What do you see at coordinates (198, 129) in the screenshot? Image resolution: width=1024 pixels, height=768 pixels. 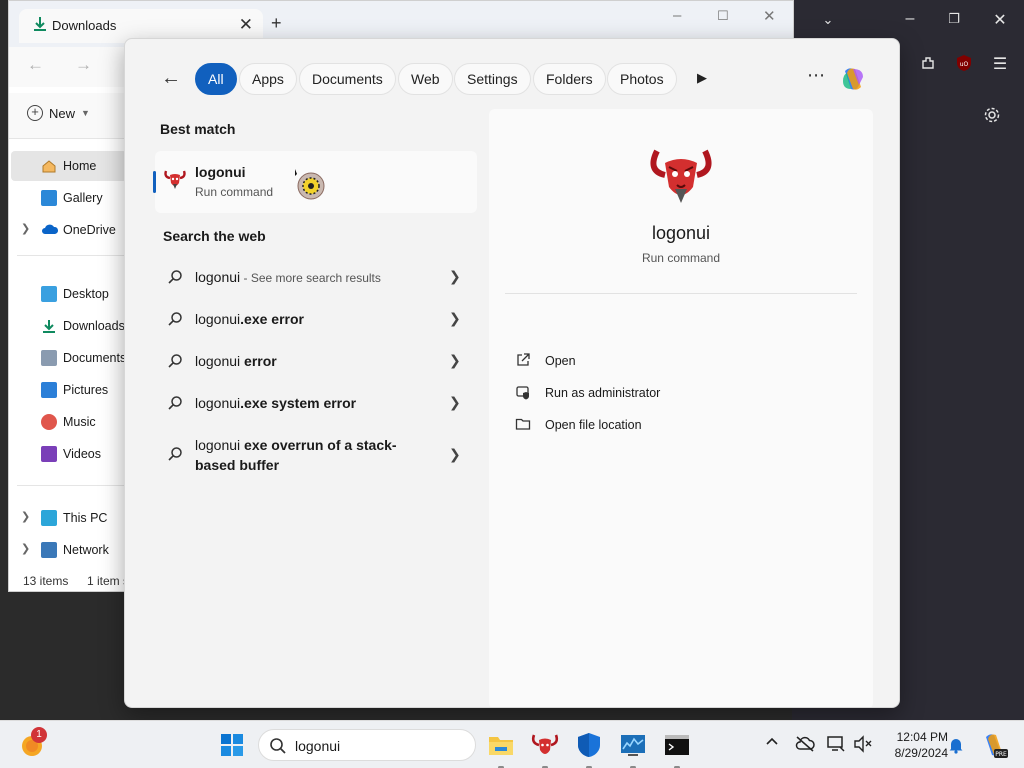 I see `best-match-heading: Best match` at bounding box center [198, 129].